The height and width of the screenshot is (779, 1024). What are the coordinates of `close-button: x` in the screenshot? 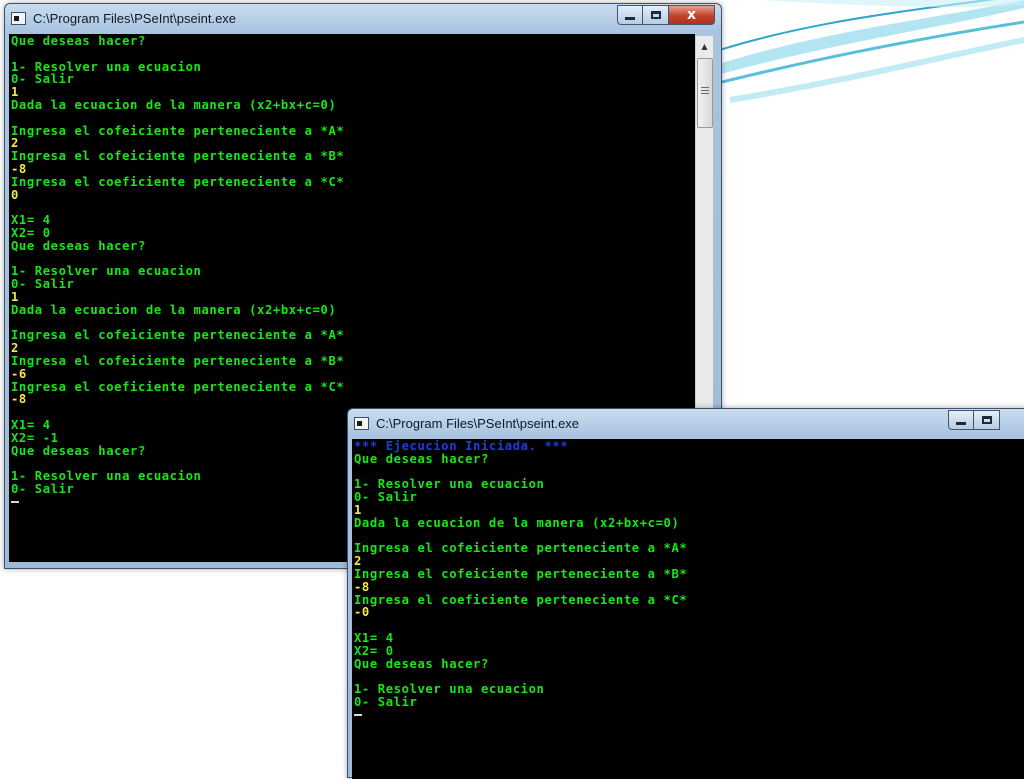 It's located at (692, 15).